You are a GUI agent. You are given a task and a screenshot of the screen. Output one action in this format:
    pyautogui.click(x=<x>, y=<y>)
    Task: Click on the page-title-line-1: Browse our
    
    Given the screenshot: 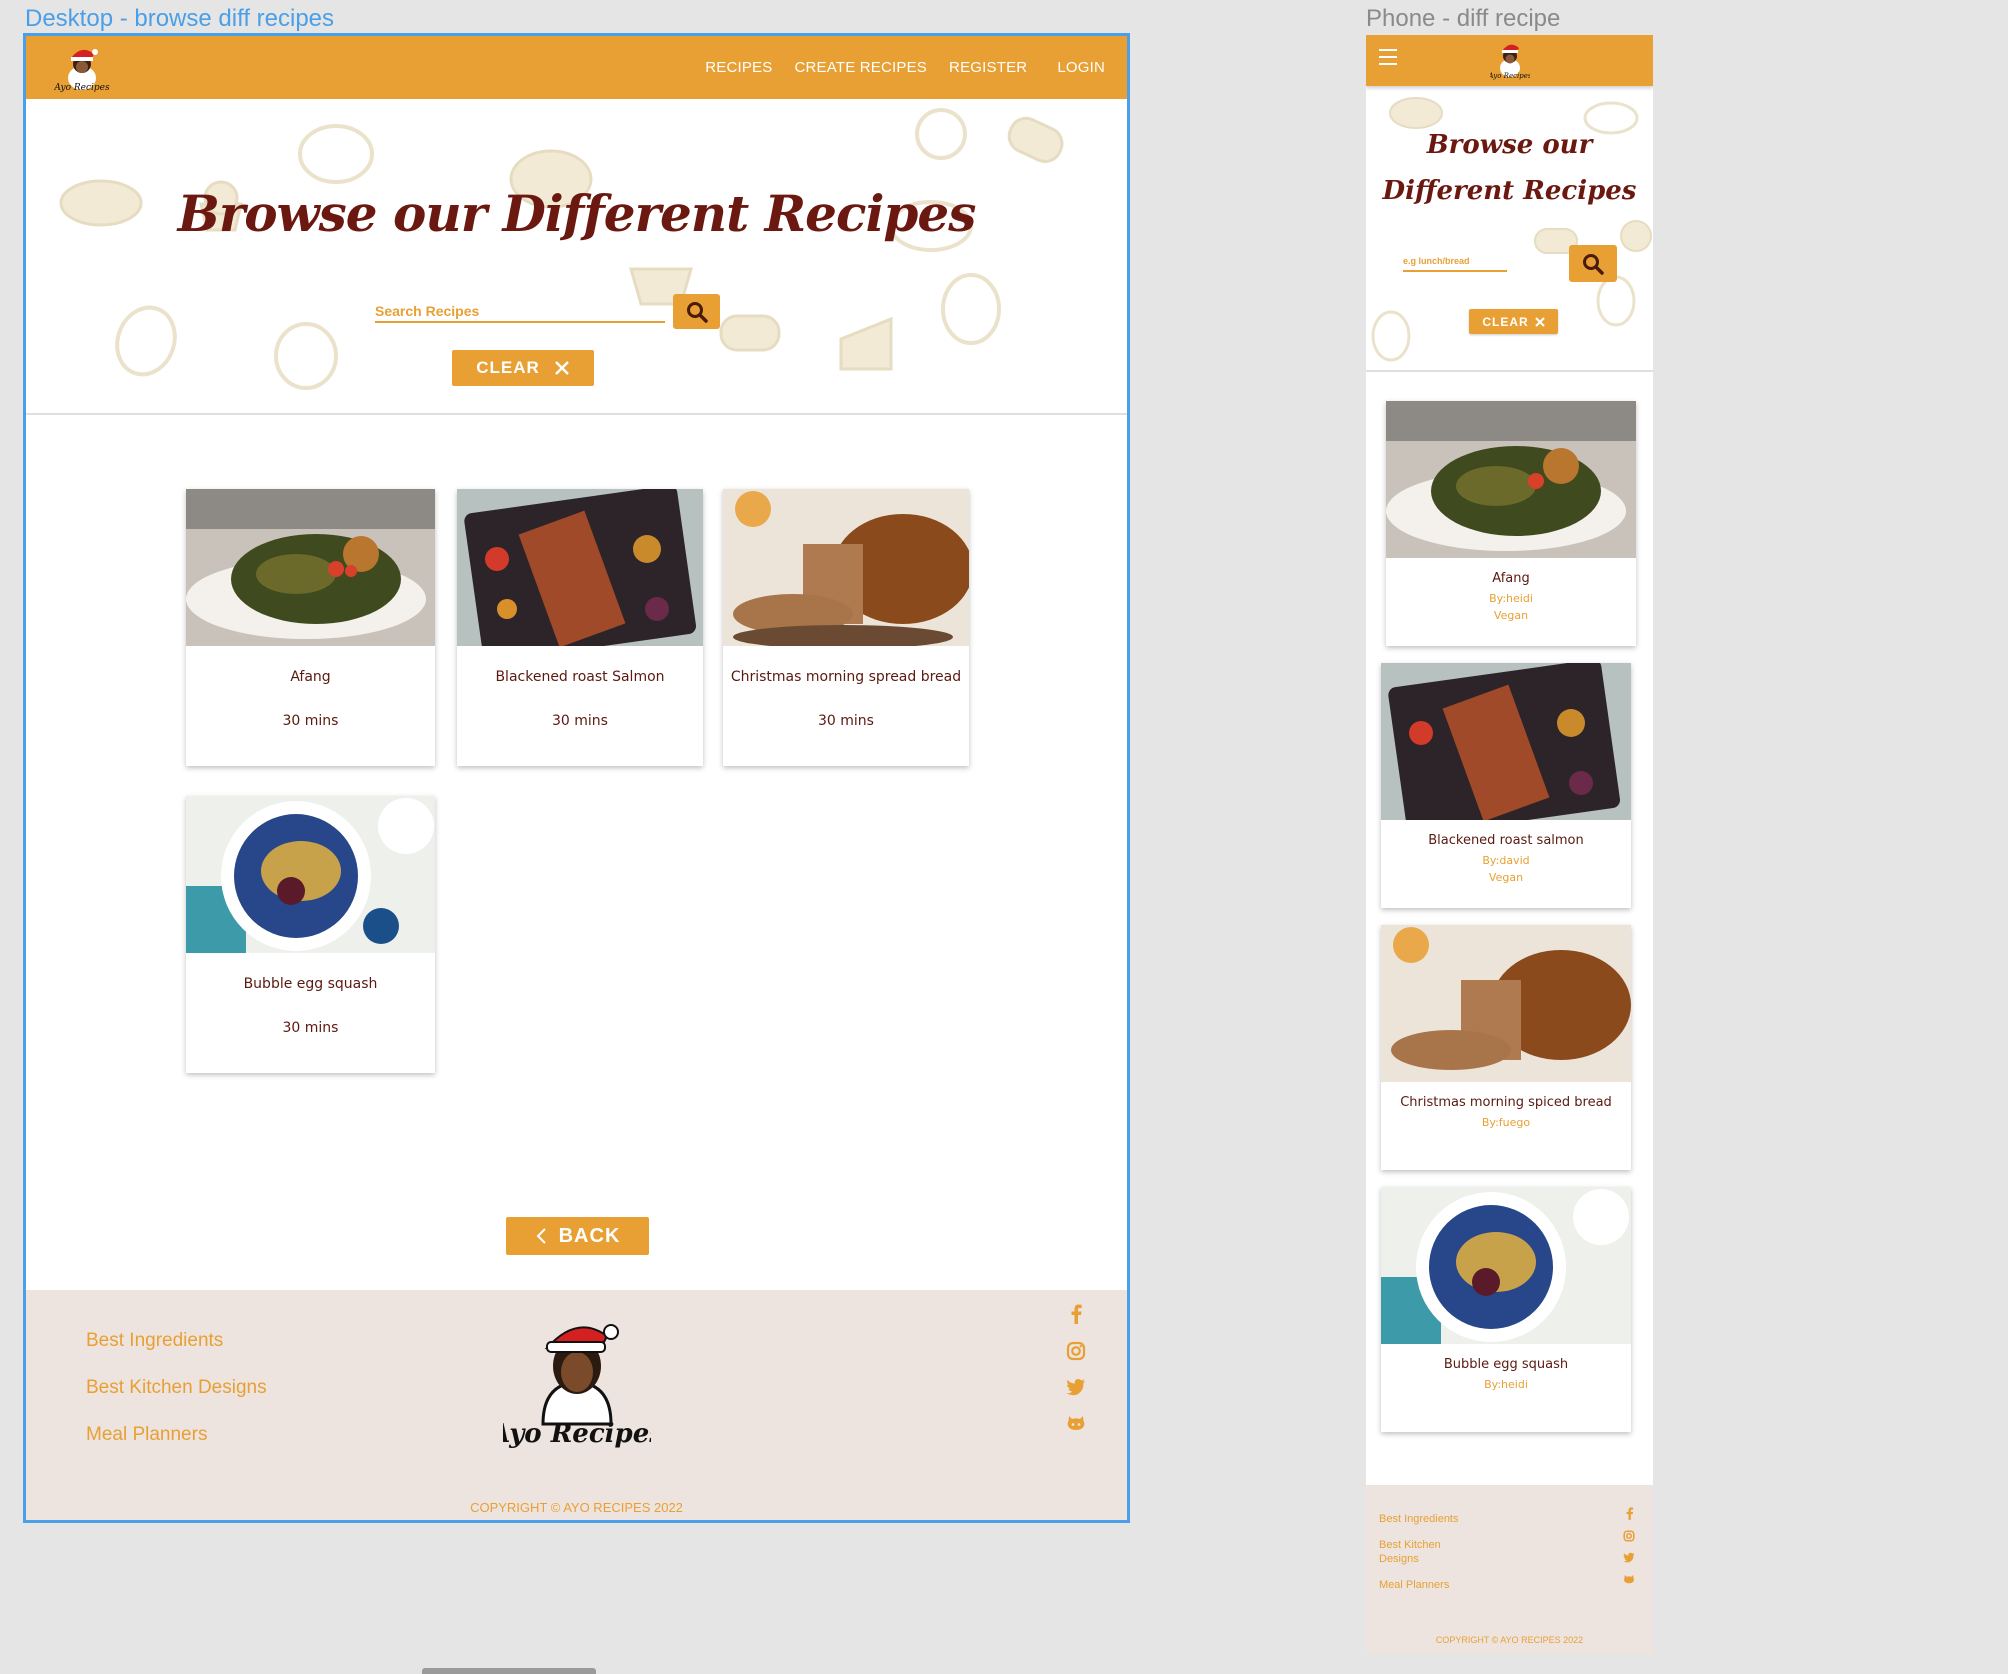 What is the action you would take?
    pyautogui.click(x=1509, y=145)
    